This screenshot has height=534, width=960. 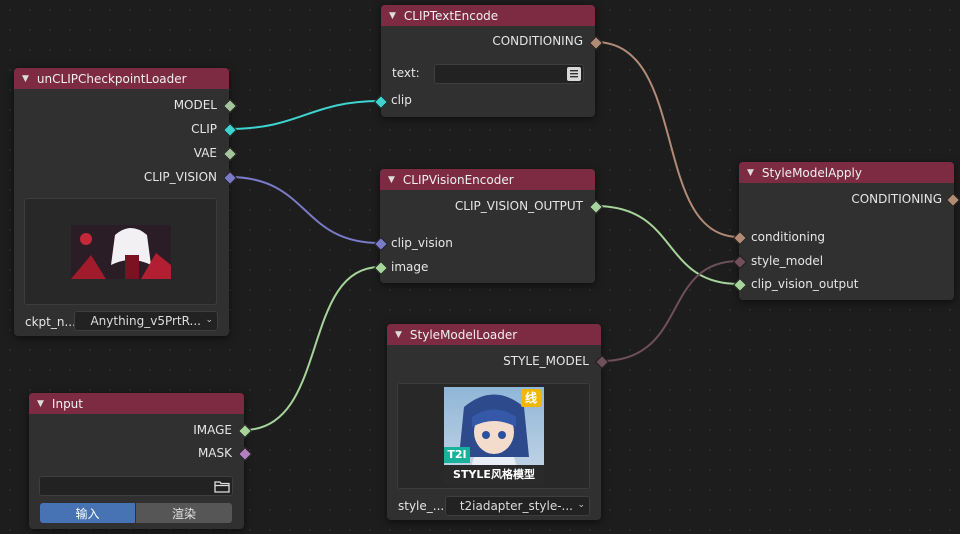 I want to click on input-clip-vision-output: clip_vision_output, so click(x=804, y=284).